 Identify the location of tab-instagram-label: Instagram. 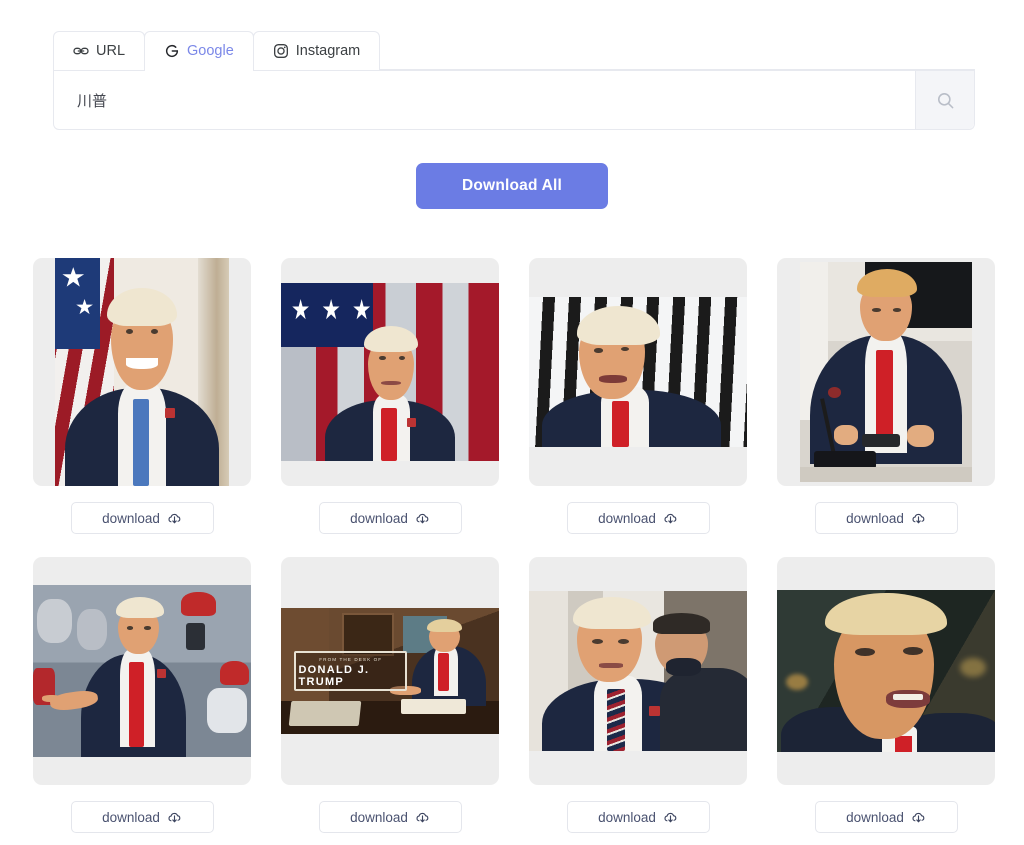
(328, 50).